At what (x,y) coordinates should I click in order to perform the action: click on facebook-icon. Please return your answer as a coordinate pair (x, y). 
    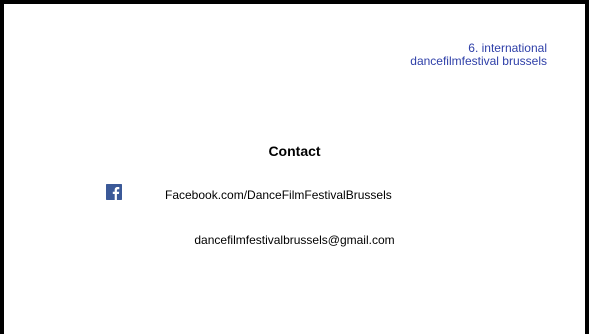
    Looking at the image, I should click on (114, 192).